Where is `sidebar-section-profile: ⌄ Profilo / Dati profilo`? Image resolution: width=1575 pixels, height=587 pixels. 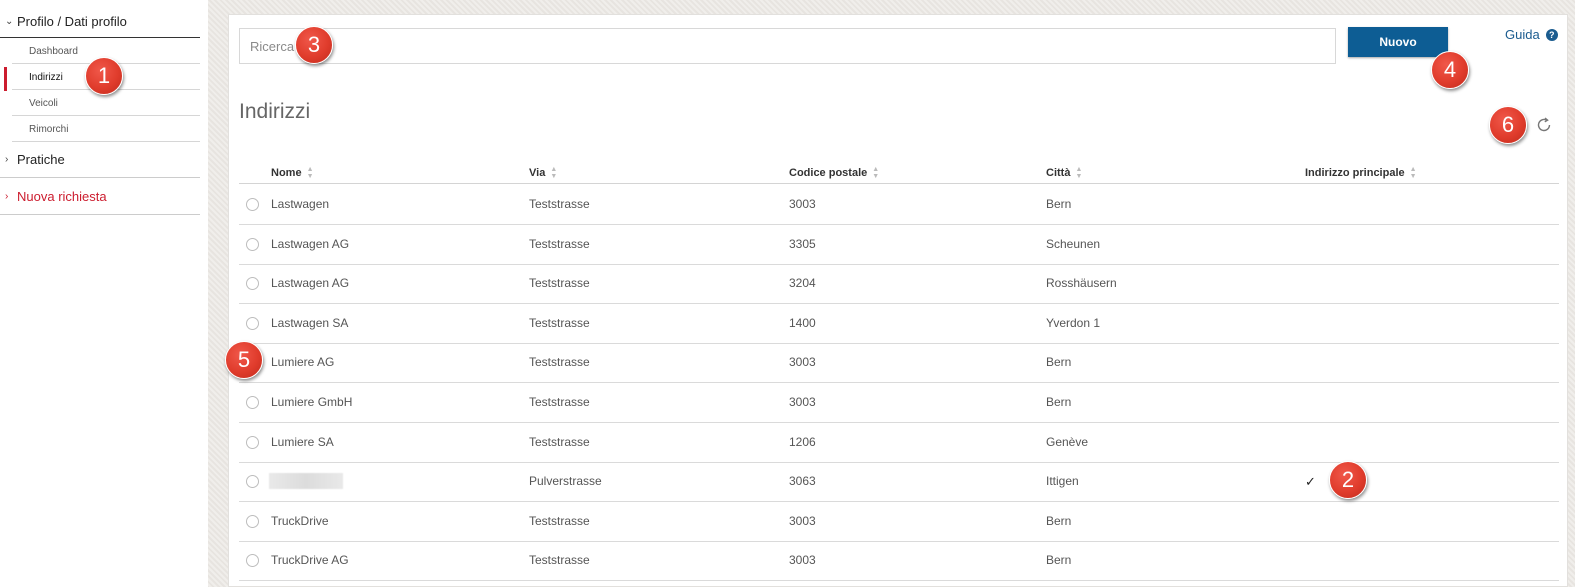 sidebar-section-profile: ⌄ Profilo / Dati profilo is located at coordinates (100, 22).